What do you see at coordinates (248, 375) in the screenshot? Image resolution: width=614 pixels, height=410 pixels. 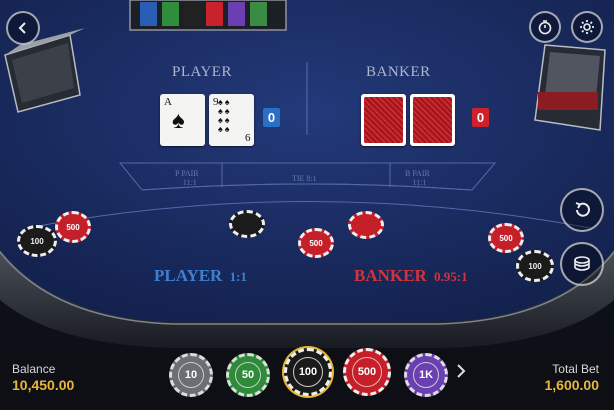 I see `chip-50: 50` at bounding box center [248, 375].